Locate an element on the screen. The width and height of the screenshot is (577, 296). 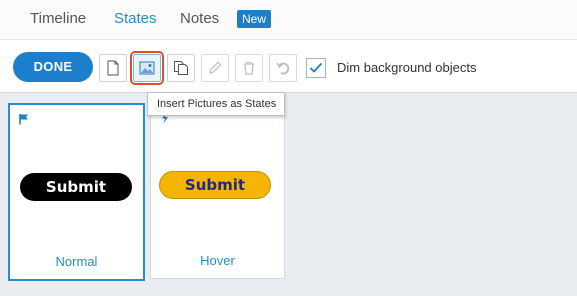
state-preview-normal: Submit is located at coordinates (76, 187).